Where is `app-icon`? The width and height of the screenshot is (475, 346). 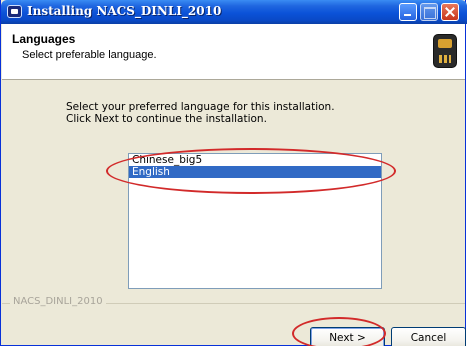 app-icon is located at coordinates (14, 11).